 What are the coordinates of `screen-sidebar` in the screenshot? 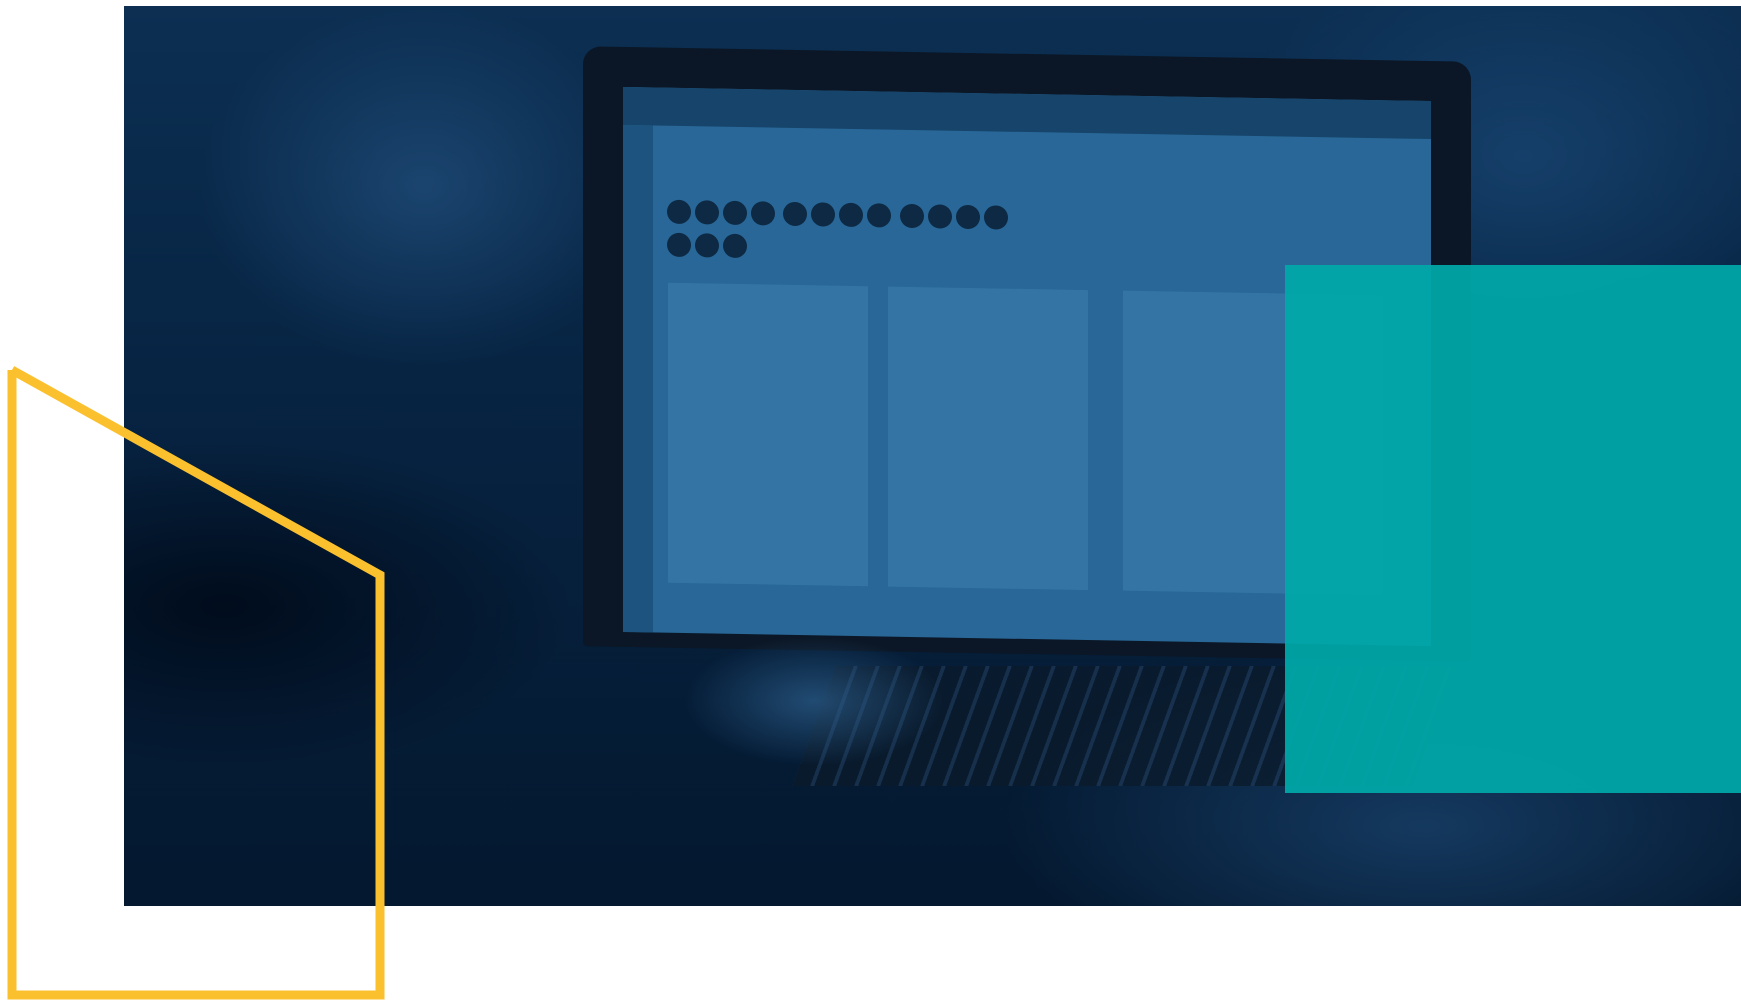 It's located at (638, 385).